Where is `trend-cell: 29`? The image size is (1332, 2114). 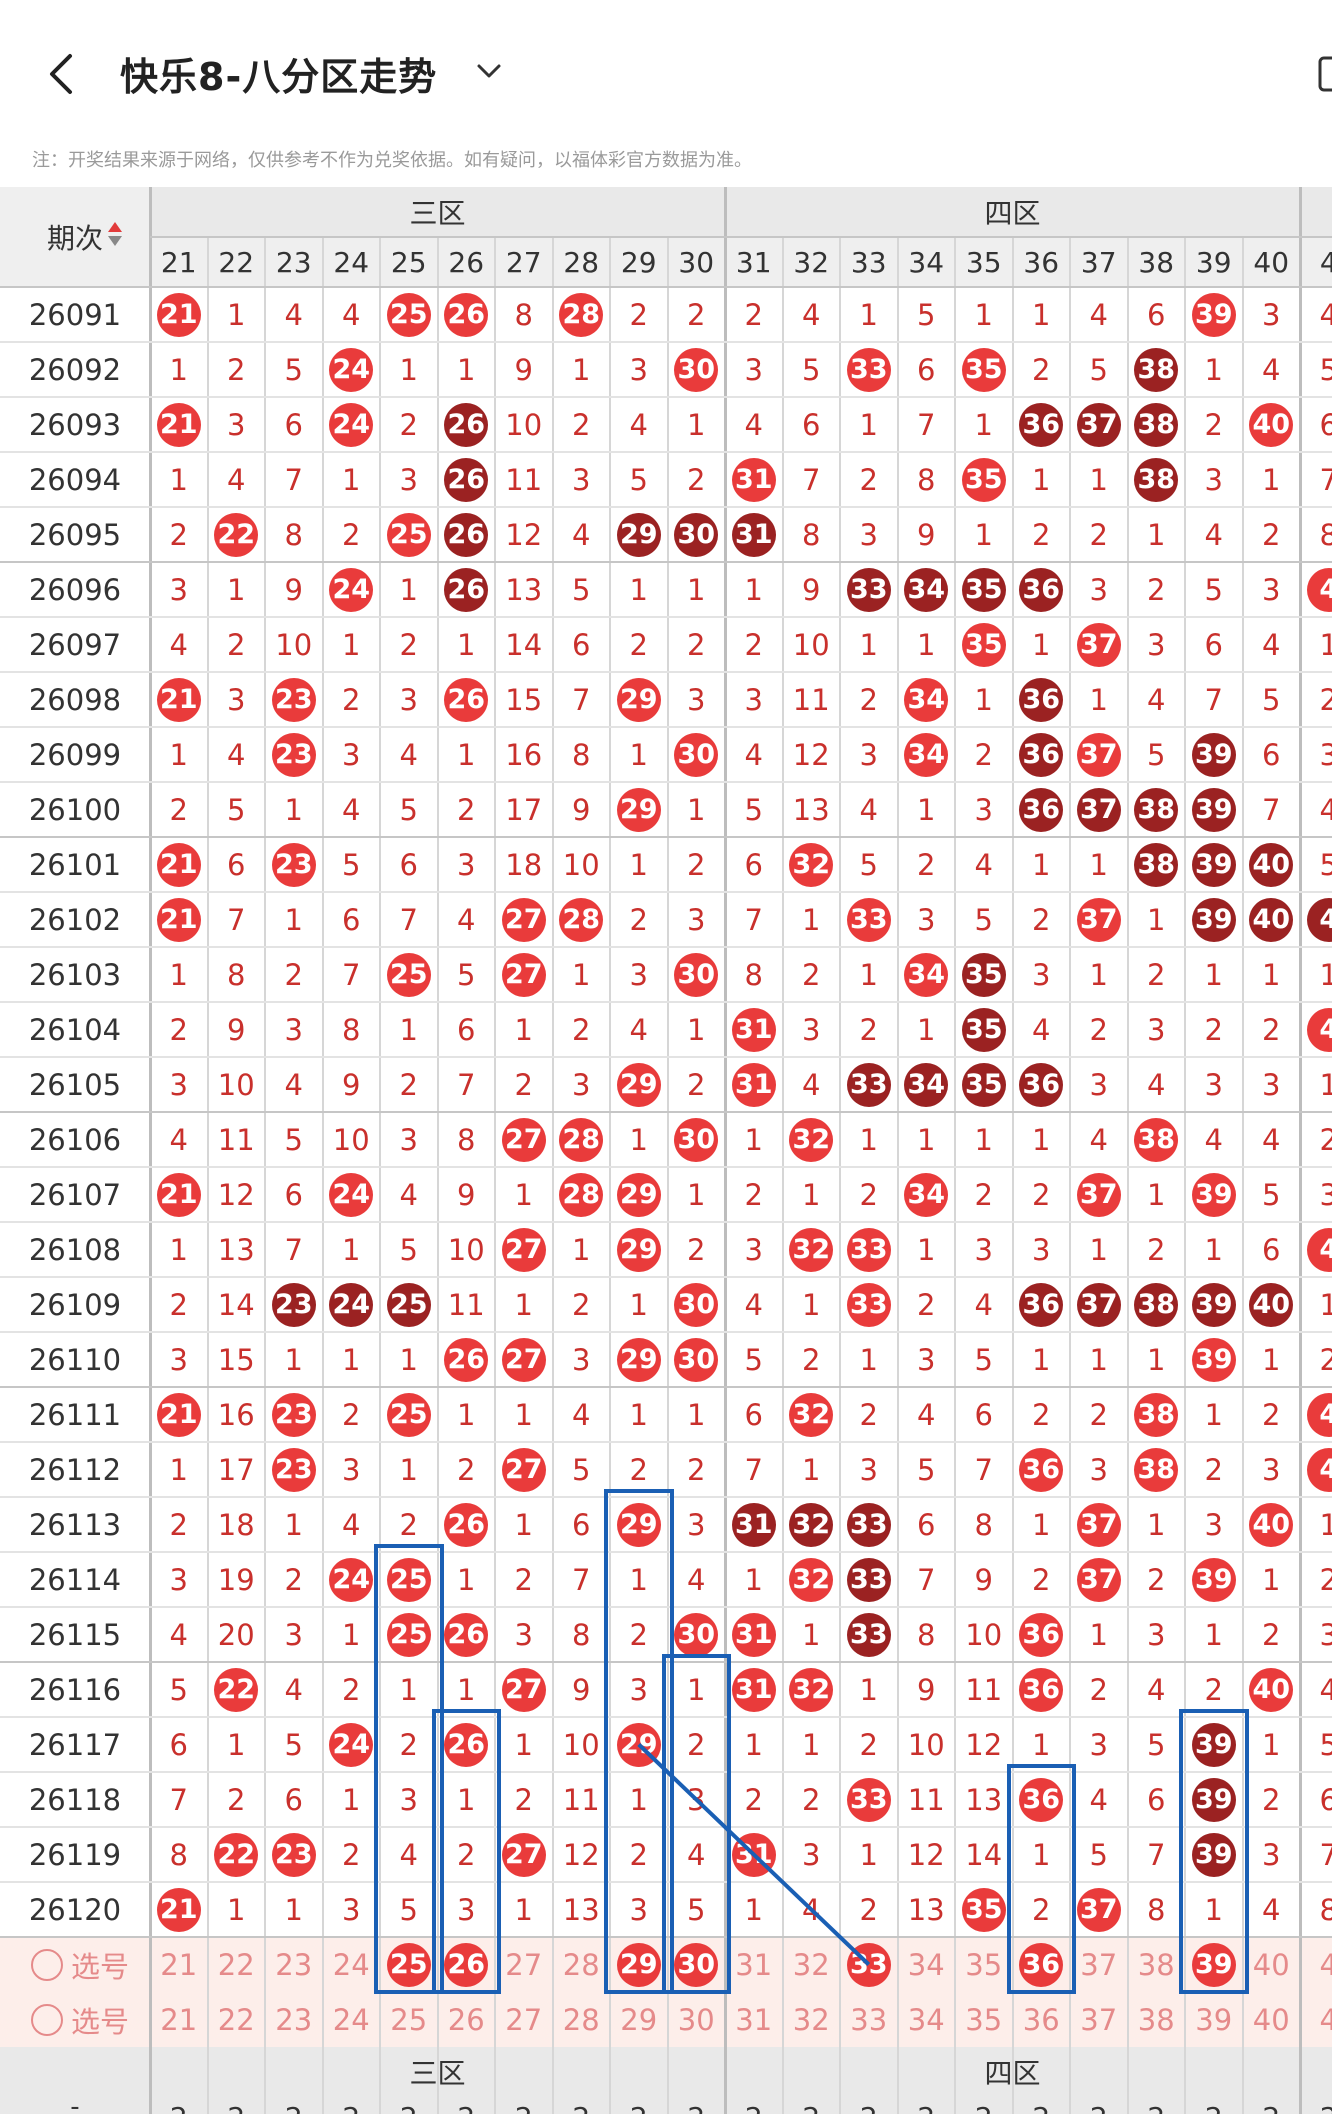
trend-cell: 29 is located at coordinates (639, 809).